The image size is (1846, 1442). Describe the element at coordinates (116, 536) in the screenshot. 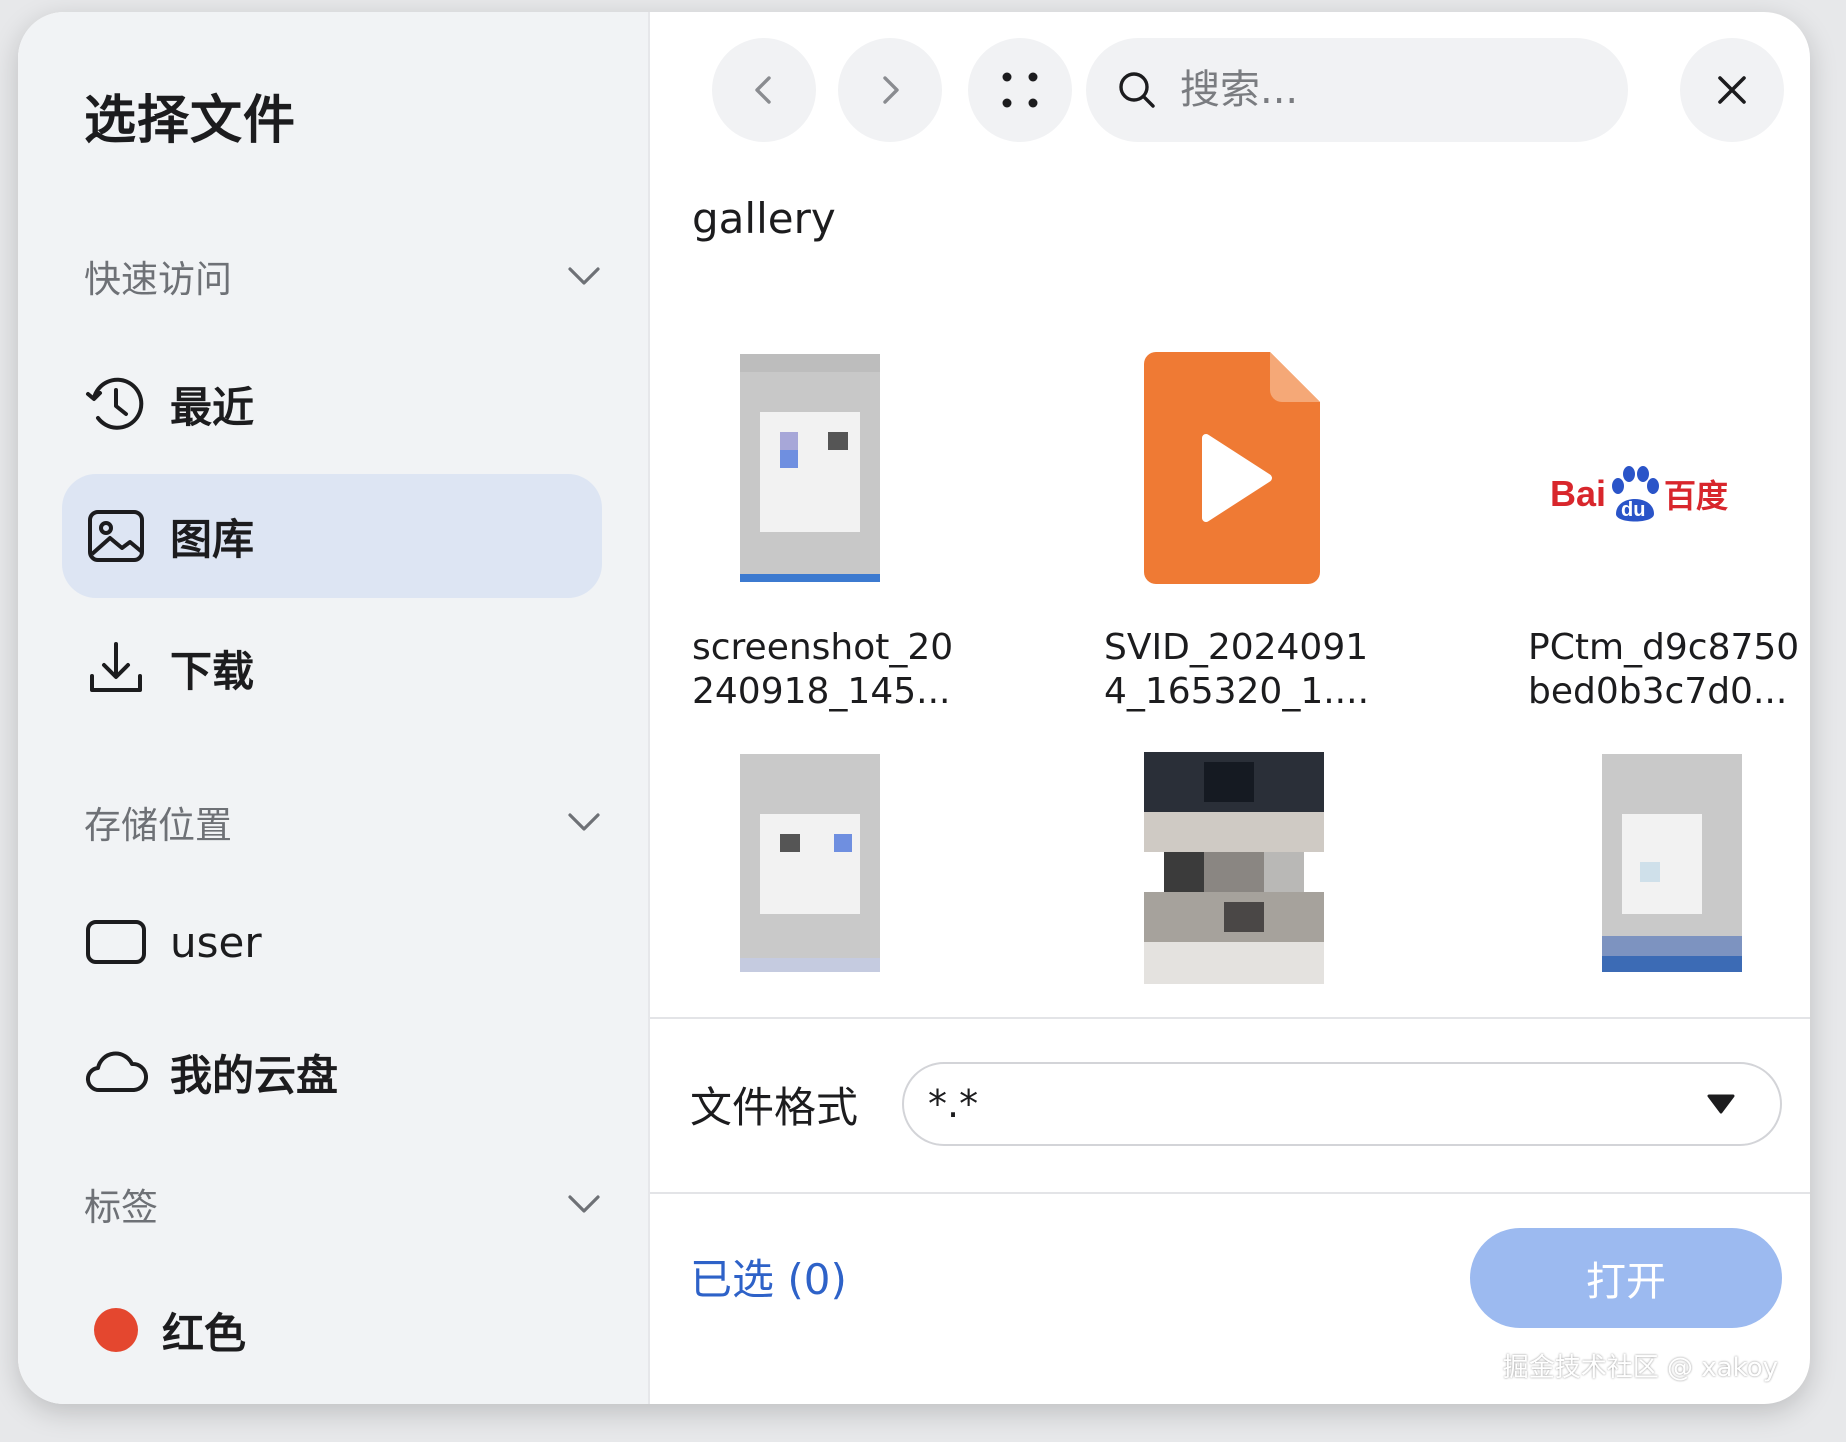

I see `image-icon` at that location.